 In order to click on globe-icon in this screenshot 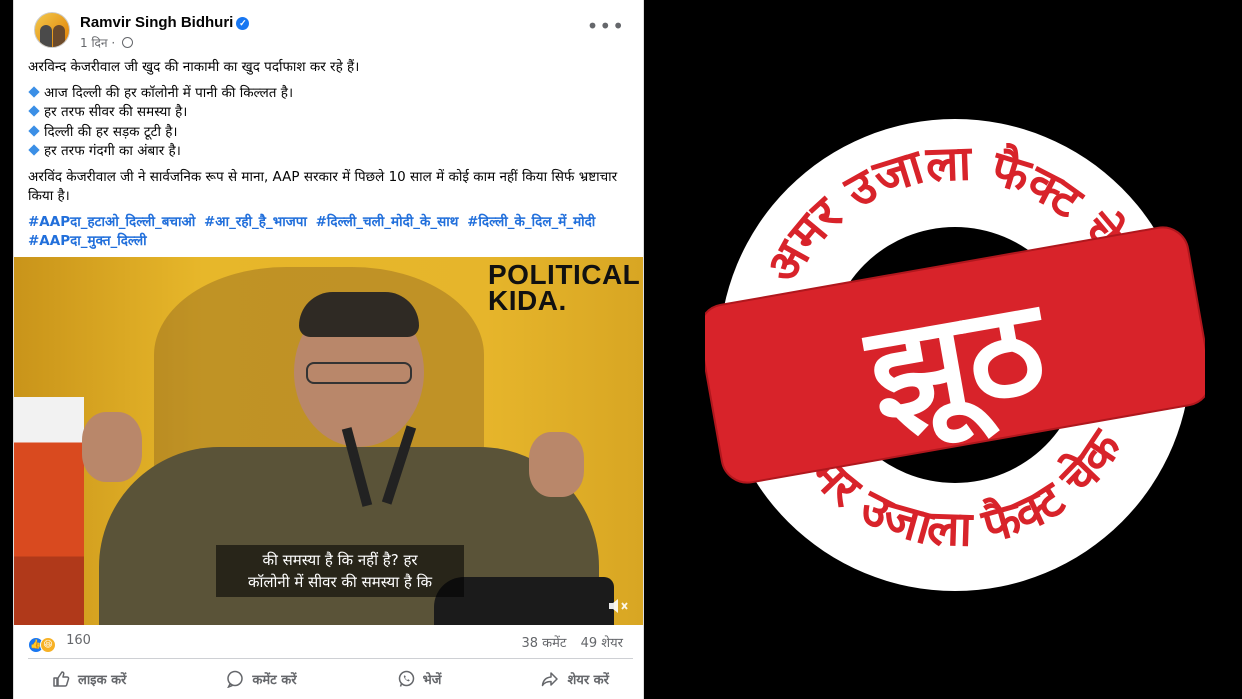, I will do `click(128, 42)`.